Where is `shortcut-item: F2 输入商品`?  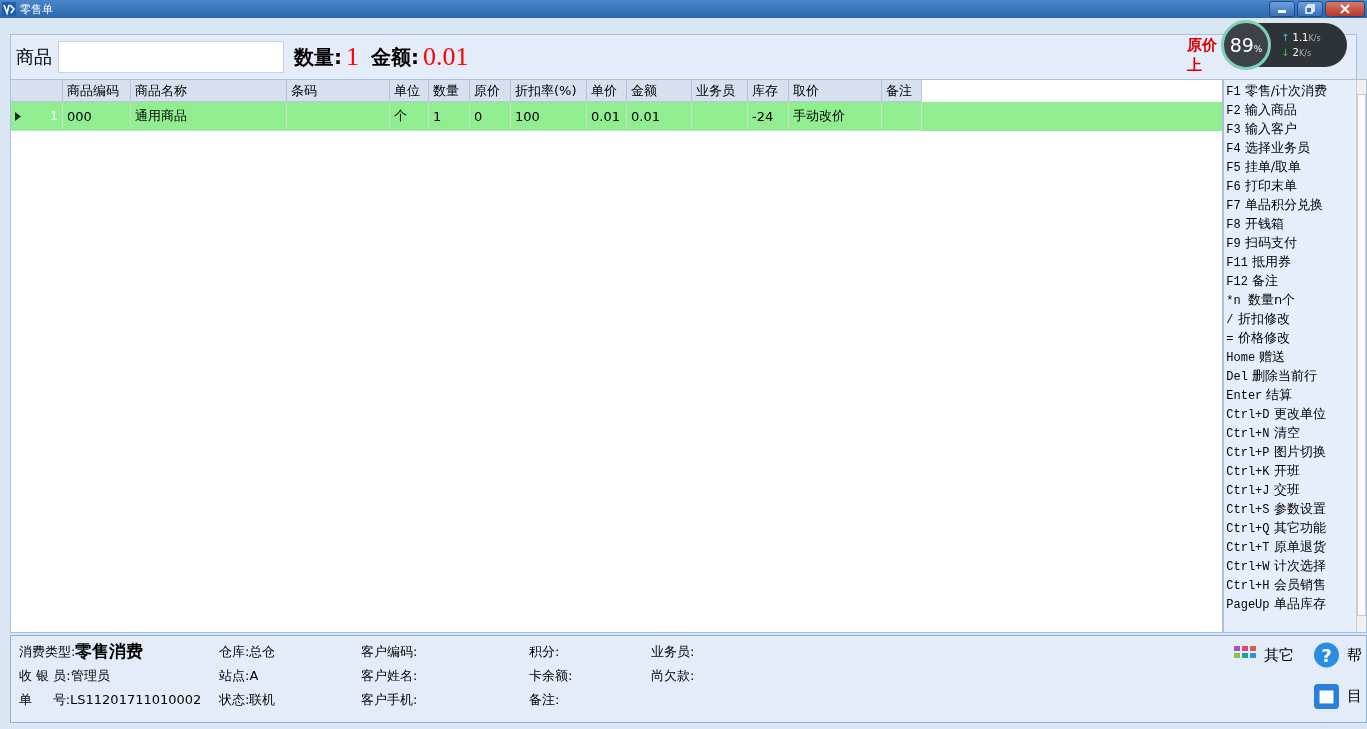 shortcut-item: F2 输入商品 is located at coordinates (1290, 109).